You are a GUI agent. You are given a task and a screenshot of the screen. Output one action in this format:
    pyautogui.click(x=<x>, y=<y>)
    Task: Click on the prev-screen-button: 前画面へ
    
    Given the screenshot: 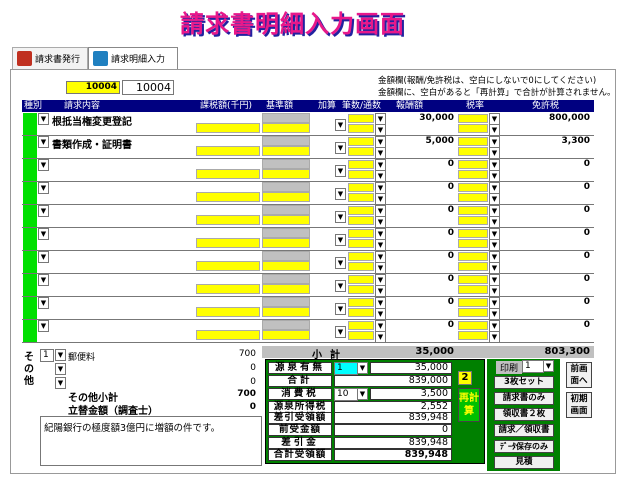 What is the action you would take?
    pyautogui.click(x=579, y=375)
    